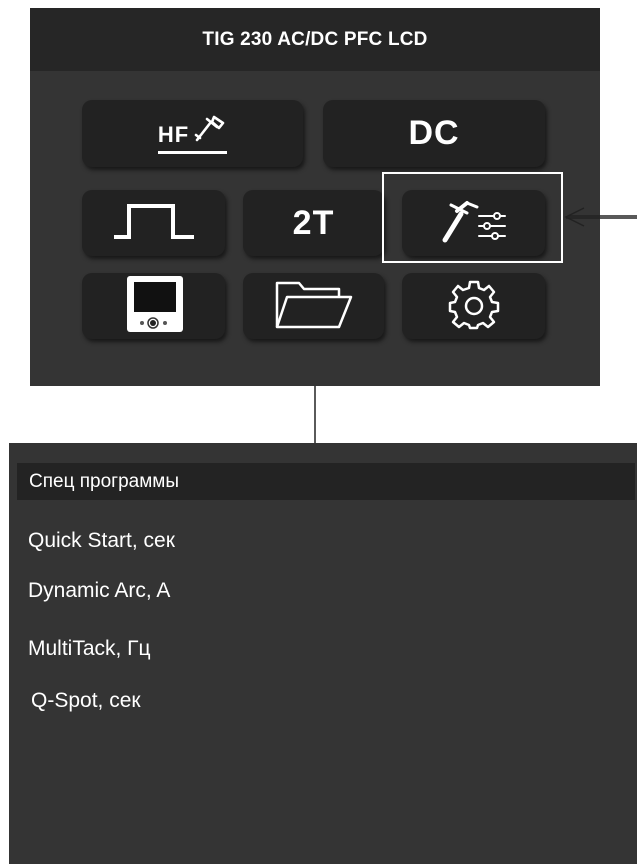 The height and width of the screenshot is (864, 637). Describe the element at coordinates (326, 481) in the screenshot. I see `menu-title: Спец программы` at that location.